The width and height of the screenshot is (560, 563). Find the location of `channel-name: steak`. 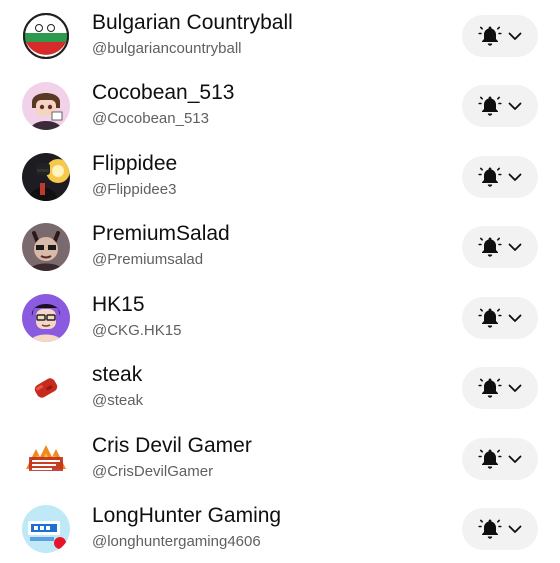

channel-name: steak is located at coordinates (117, 375).